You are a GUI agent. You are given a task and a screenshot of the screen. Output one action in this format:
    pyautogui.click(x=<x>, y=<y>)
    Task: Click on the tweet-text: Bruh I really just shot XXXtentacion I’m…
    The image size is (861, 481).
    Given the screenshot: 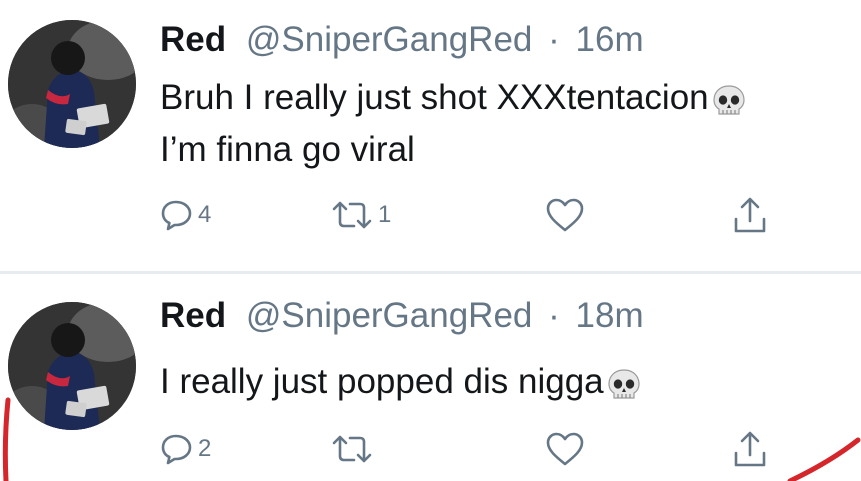 What is the action you would take?
    pyautogui.click(x=453, y=124)
    